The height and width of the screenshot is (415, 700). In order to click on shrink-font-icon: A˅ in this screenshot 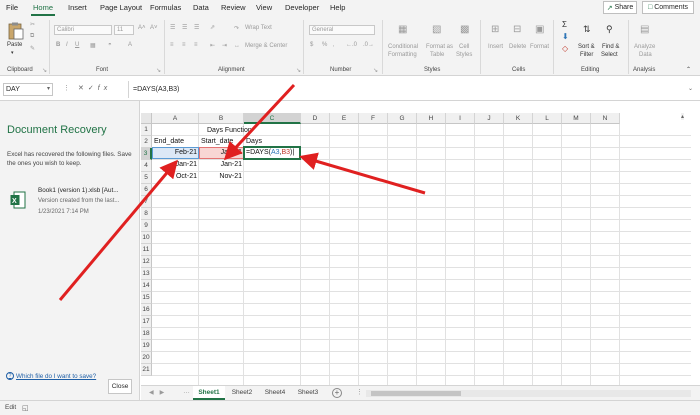, I will do `click(154, 28)`.